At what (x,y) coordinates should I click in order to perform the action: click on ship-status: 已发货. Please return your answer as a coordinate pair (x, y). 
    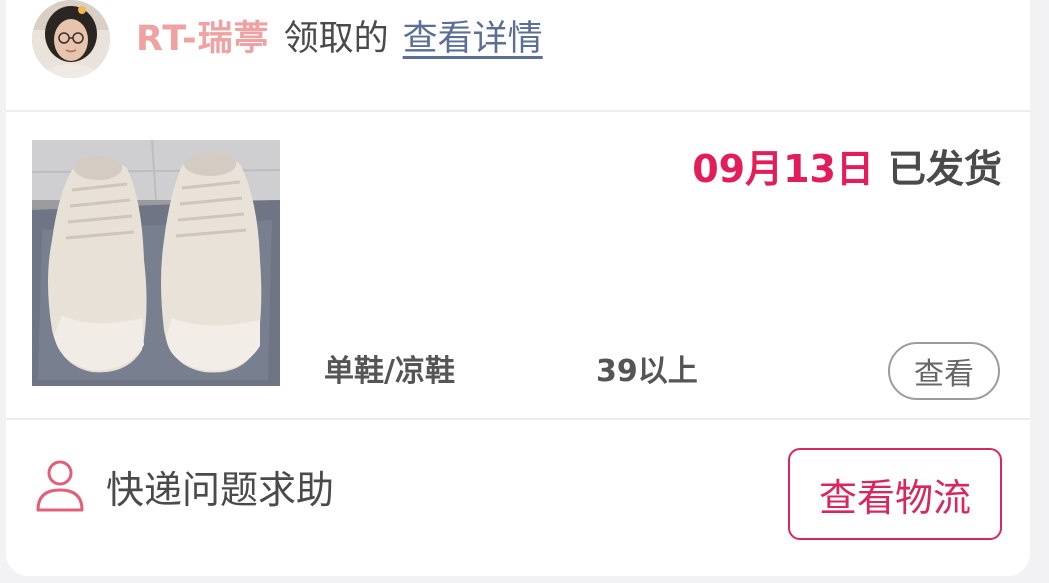
    Looking at the image, I should click on (944, 168).